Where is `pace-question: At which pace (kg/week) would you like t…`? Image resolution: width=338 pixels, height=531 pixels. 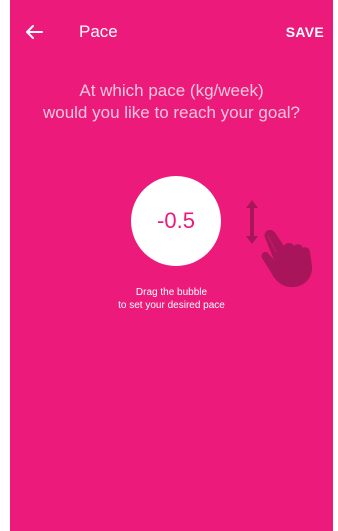
pace-question: At which pace (kg/week) would you like t… is located at coordinates (171, 102).